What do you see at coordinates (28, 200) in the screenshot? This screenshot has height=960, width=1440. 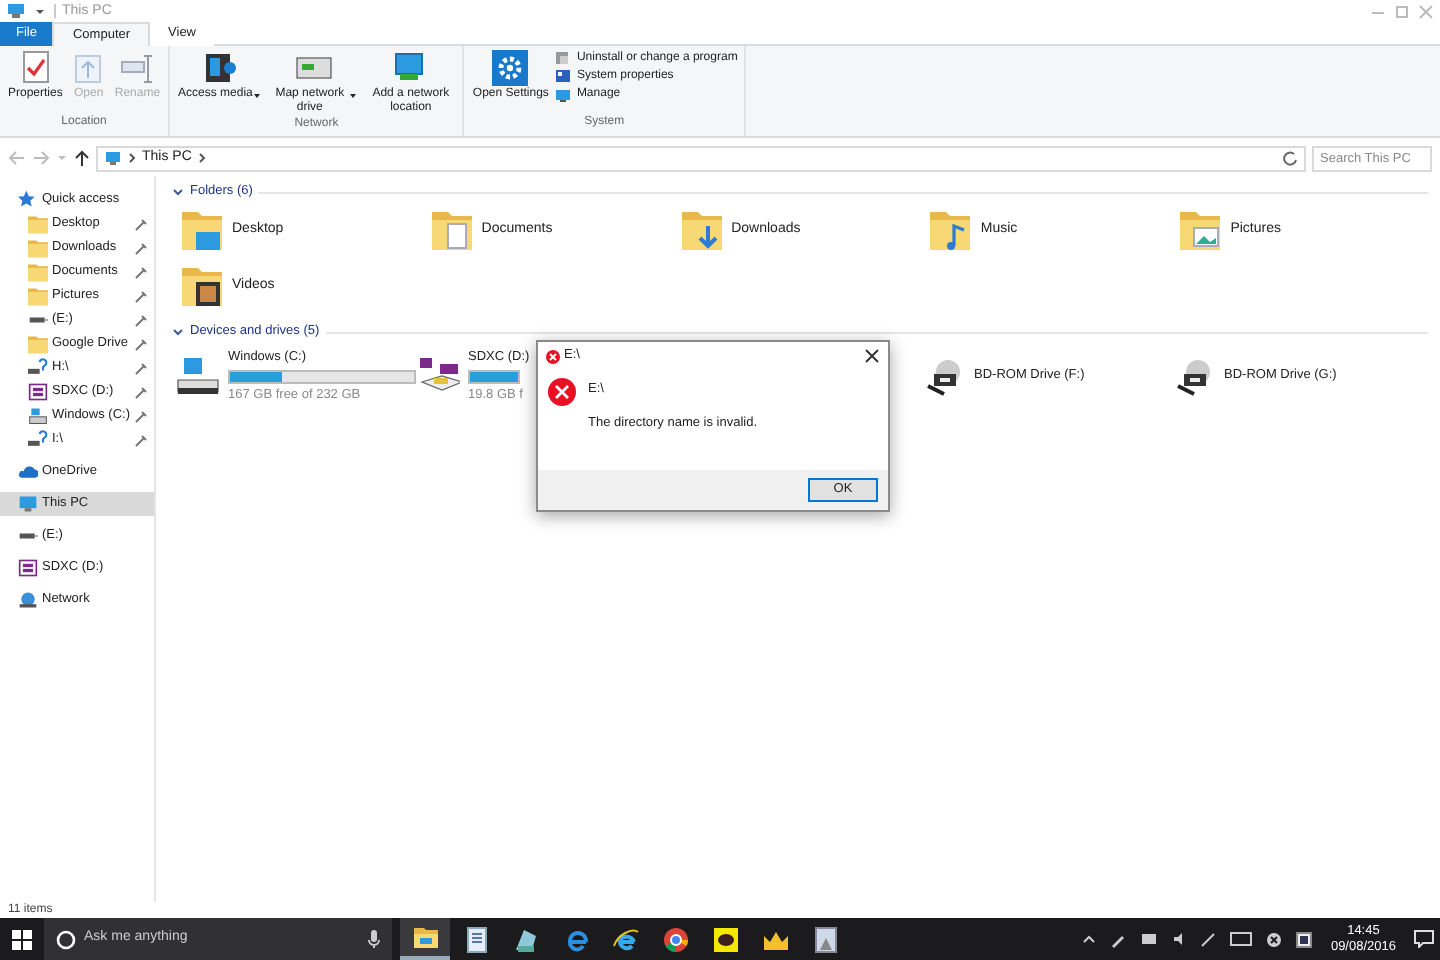 I see `star-icon` at bounding box center [28, 200].